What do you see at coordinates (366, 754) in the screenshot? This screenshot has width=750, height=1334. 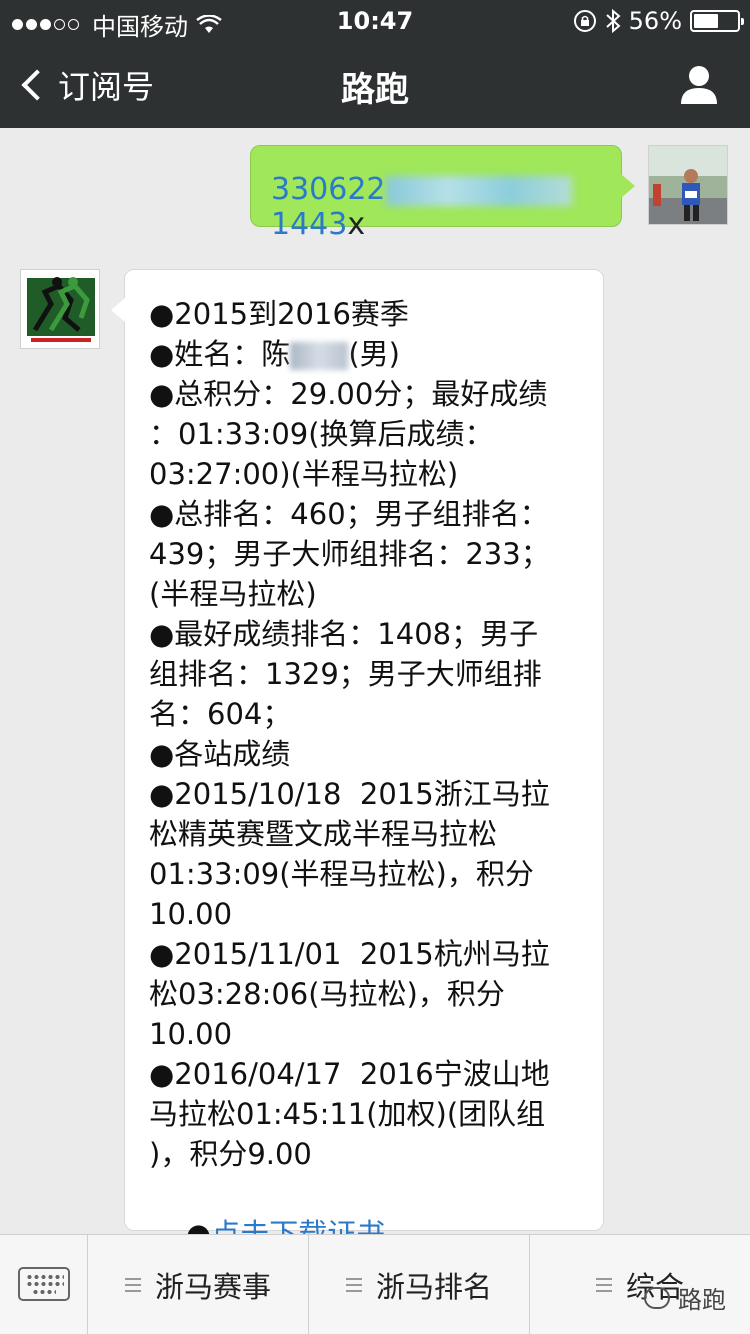 I see `message-line: ●各站成绩` at bounding box center [366, 754].